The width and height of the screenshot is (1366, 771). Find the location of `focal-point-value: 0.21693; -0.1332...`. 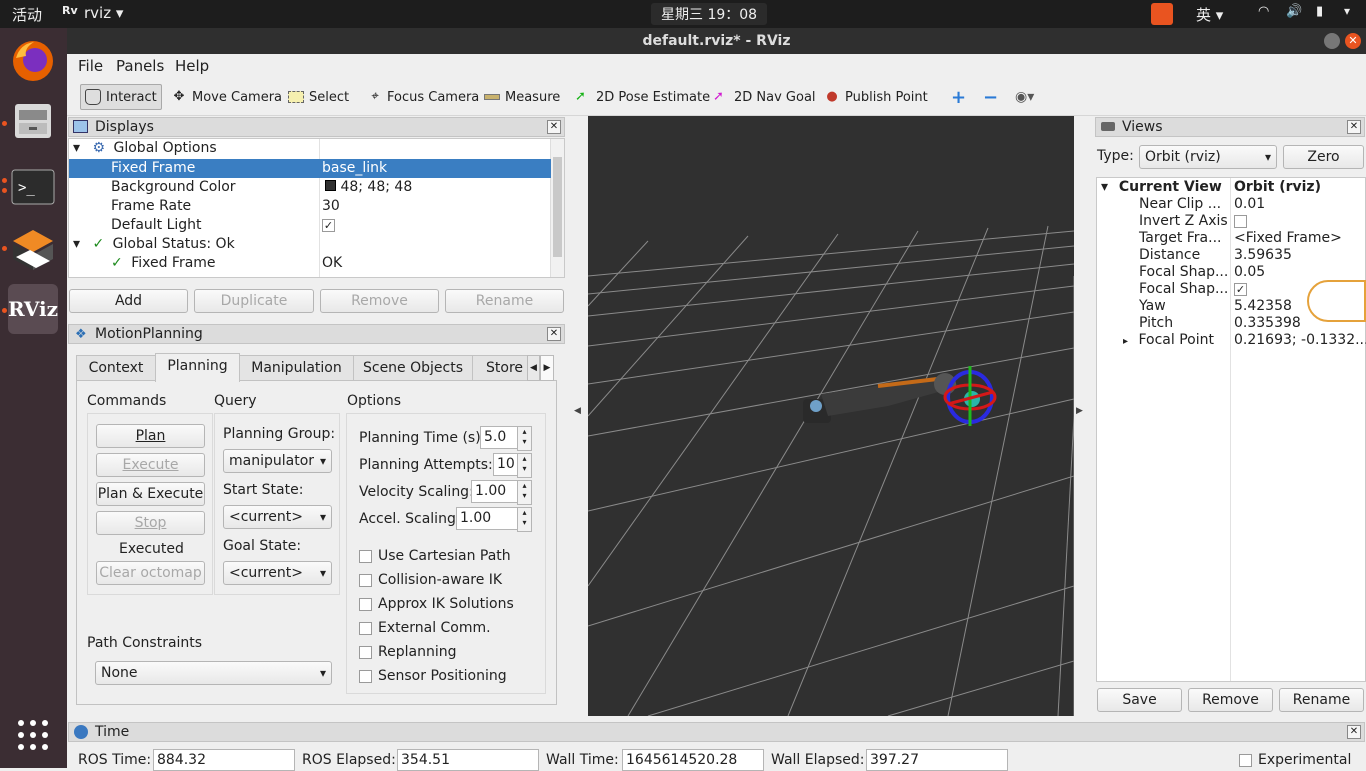

focal-point-value: 0.21693; -0.1332... is located at coordinates (1300, 340).